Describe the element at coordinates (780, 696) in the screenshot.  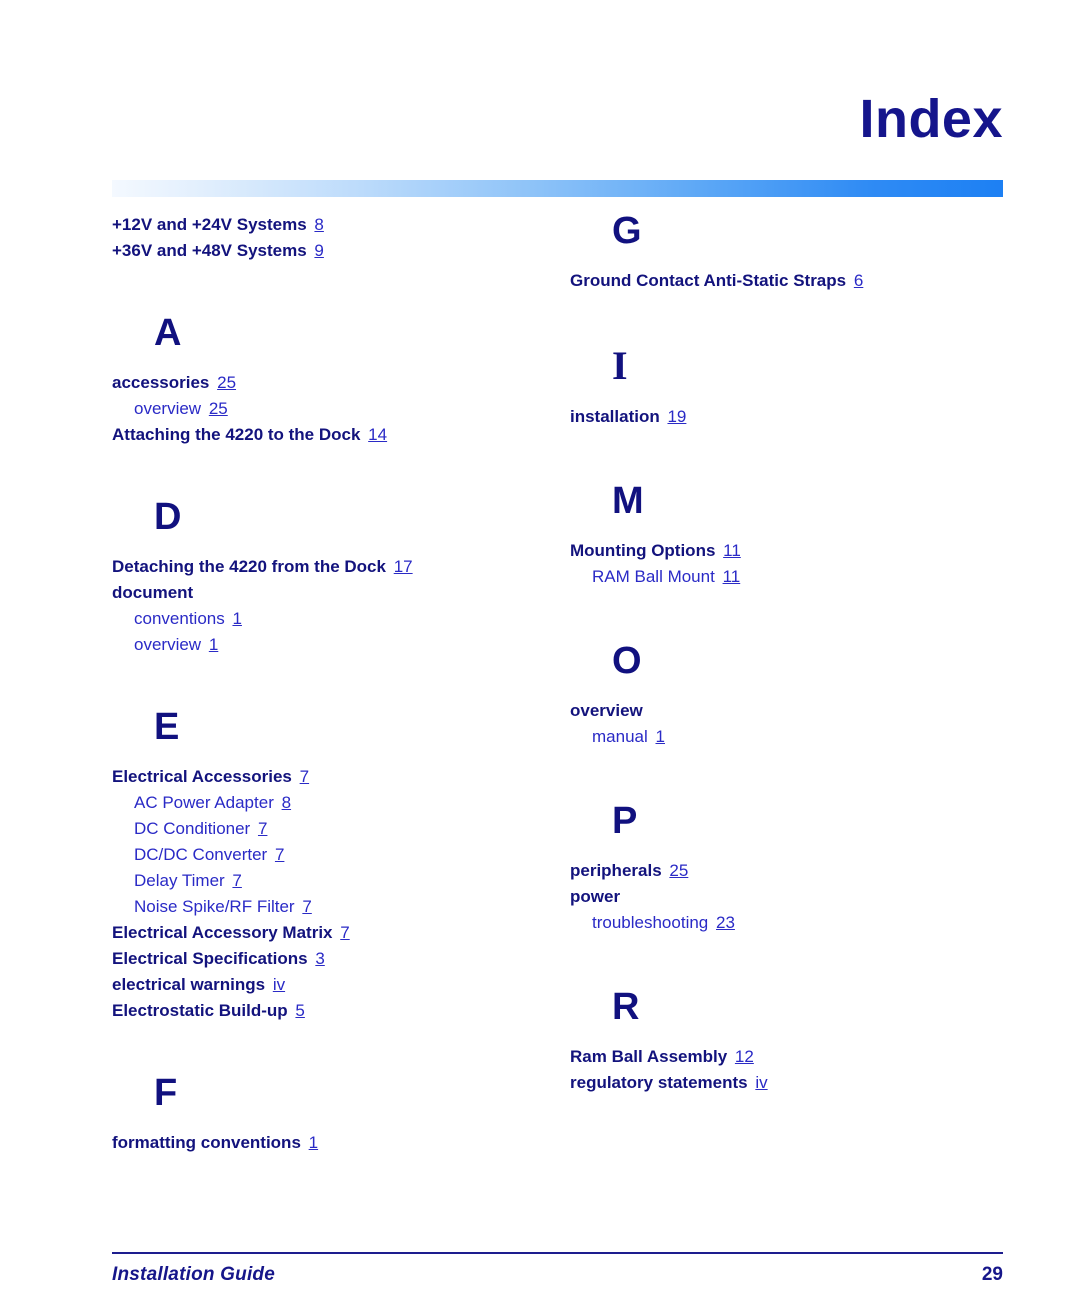
I see `index-section-o: Ooverview manual 1` at that location.